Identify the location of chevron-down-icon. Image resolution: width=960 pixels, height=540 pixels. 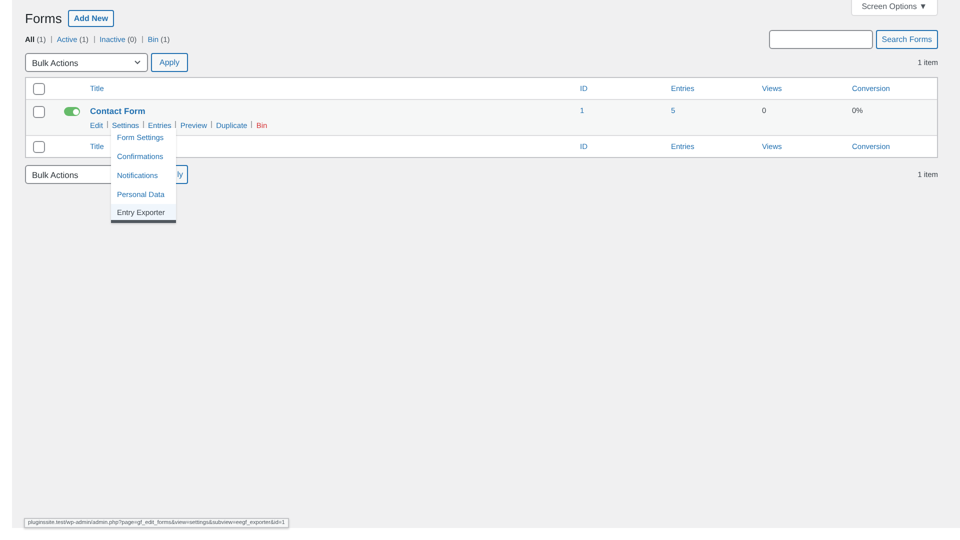
(137, 62).